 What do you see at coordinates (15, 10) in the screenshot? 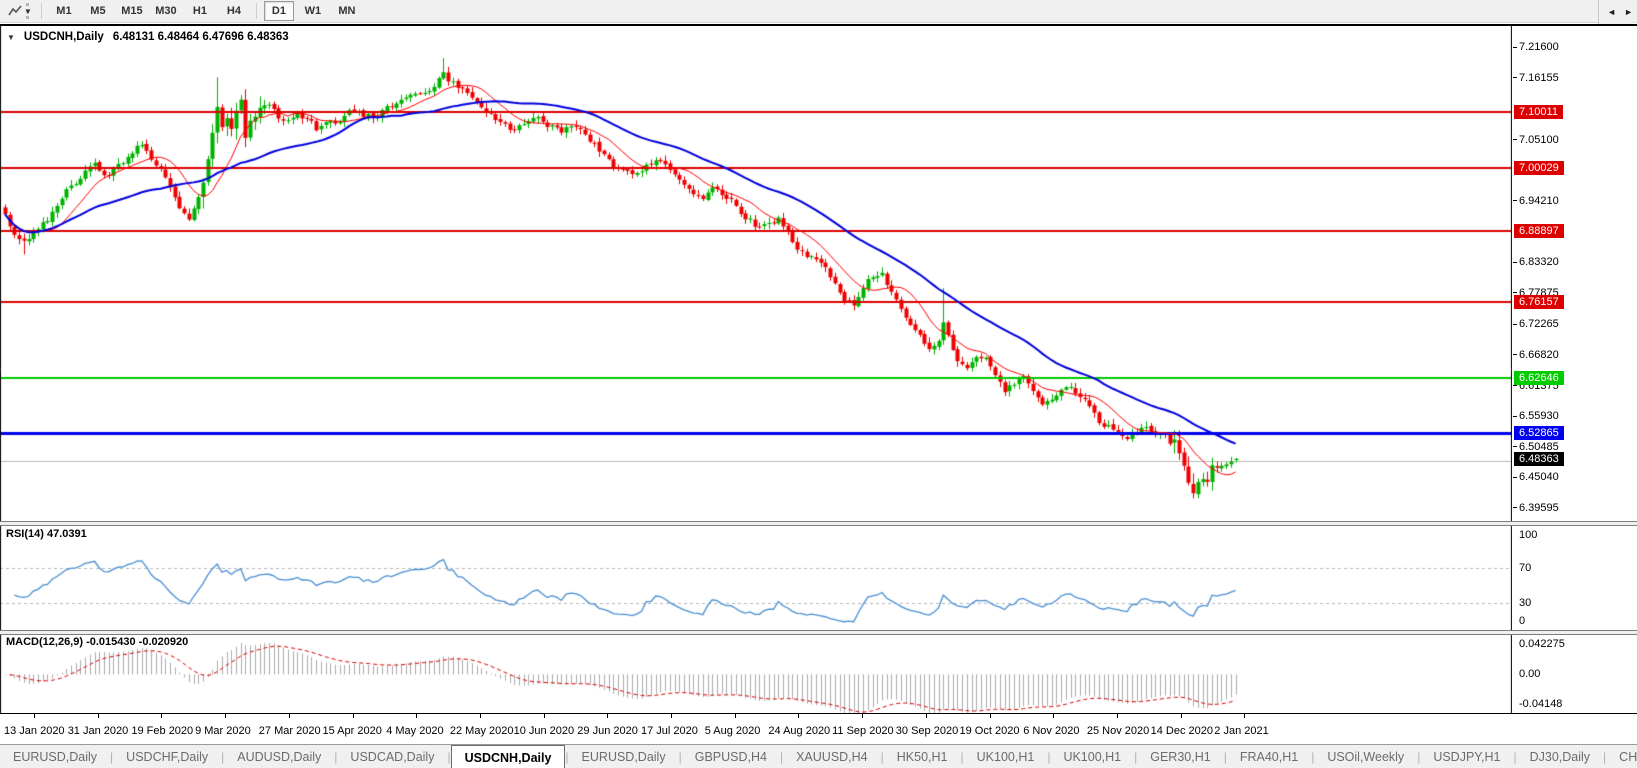
I see `chart-line-icon` at bounding box center [15, 10].